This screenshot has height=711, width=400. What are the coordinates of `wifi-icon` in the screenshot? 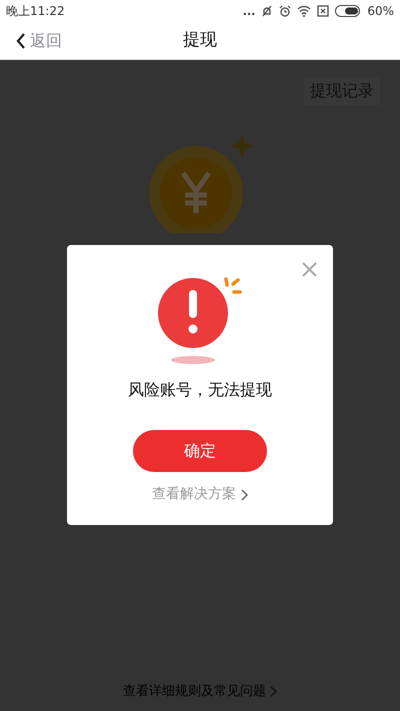 It's located at (304, 11).